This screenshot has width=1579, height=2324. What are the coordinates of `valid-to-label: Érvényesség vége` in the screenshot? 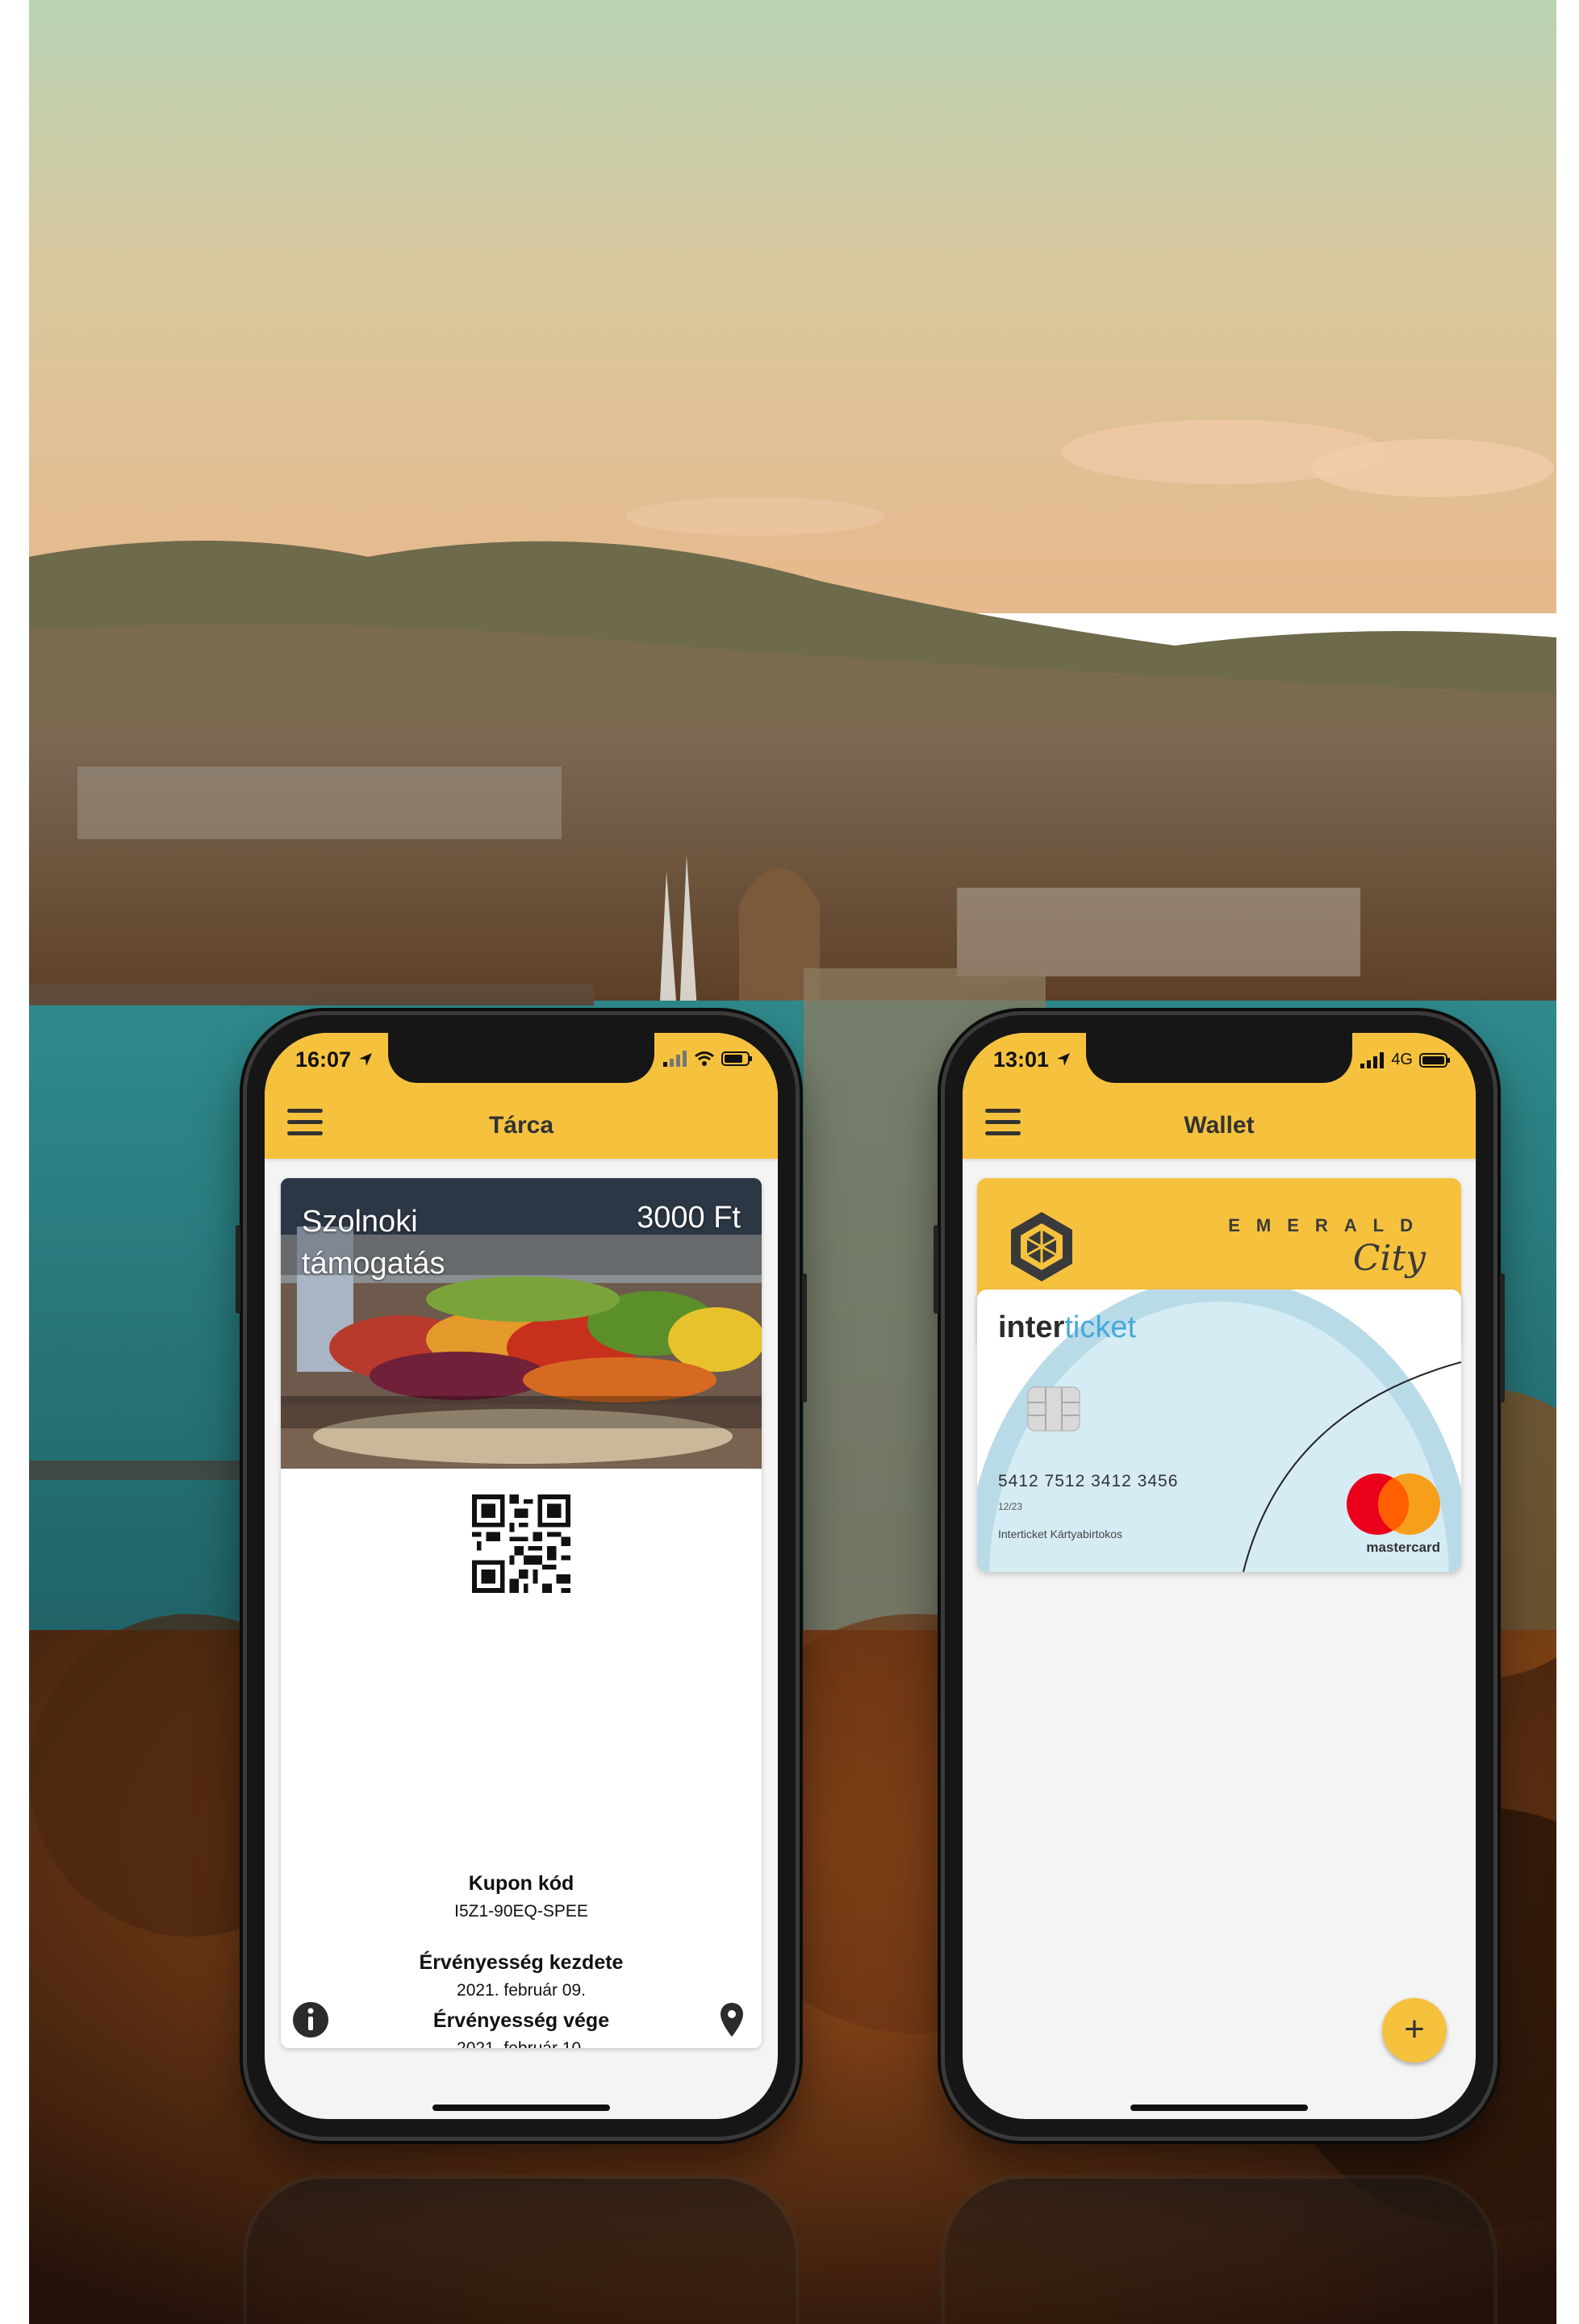 It's located at (521, 2021).